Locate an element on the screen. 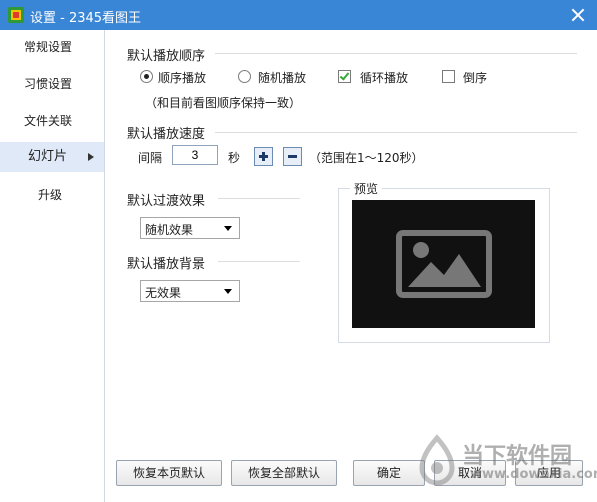 Image resolution: width=597 pixels, height=502 pixels. transition-selected-value: 随机效果 is located at coordinates (169, 230).